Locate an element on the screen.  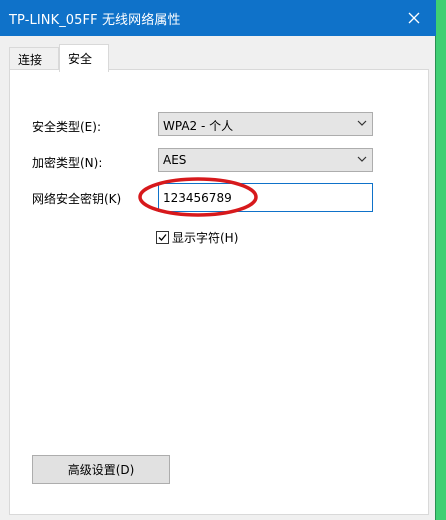
title-bar: TP-LINK_05FF 无线网络属性 is located at coordinates (218, 18).